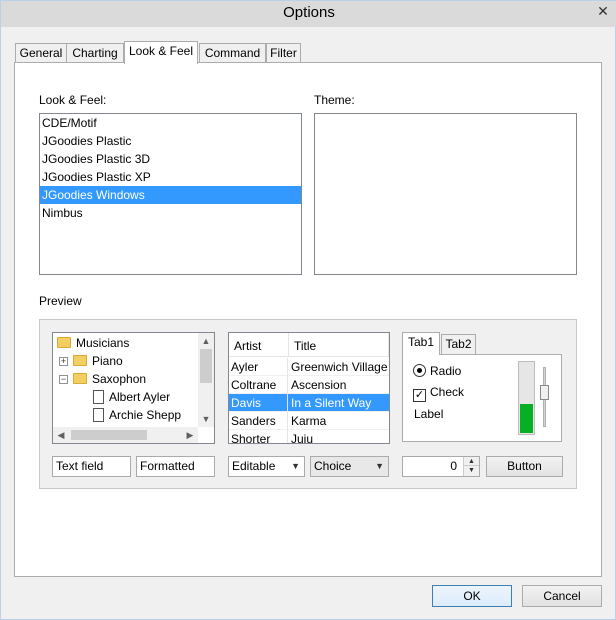 This screenshot has height=620, width=616. Describe the element at coordinates (259, 367) in the screenshot. I see `table-cell: Ayler` at that location.